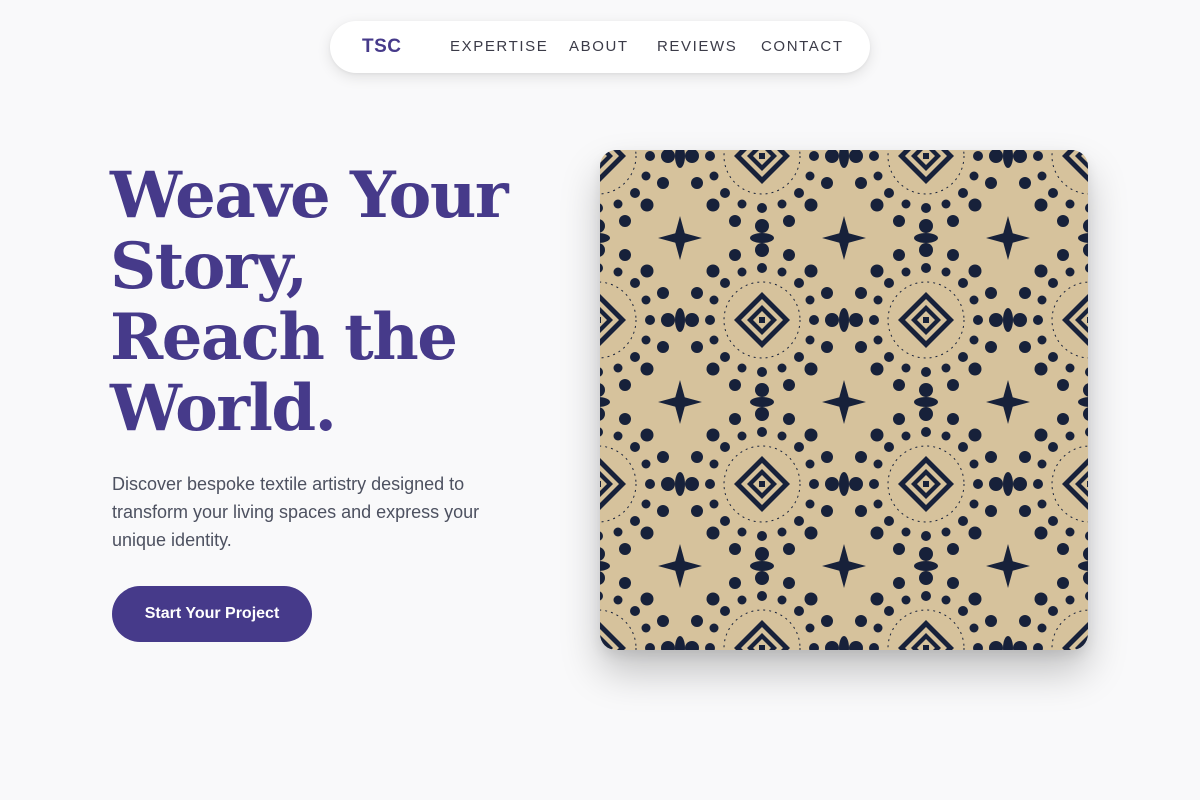 This screenshot has height=800, width=1200. I want to click on hero-headline-line: Weave Your, so click(309, 195).